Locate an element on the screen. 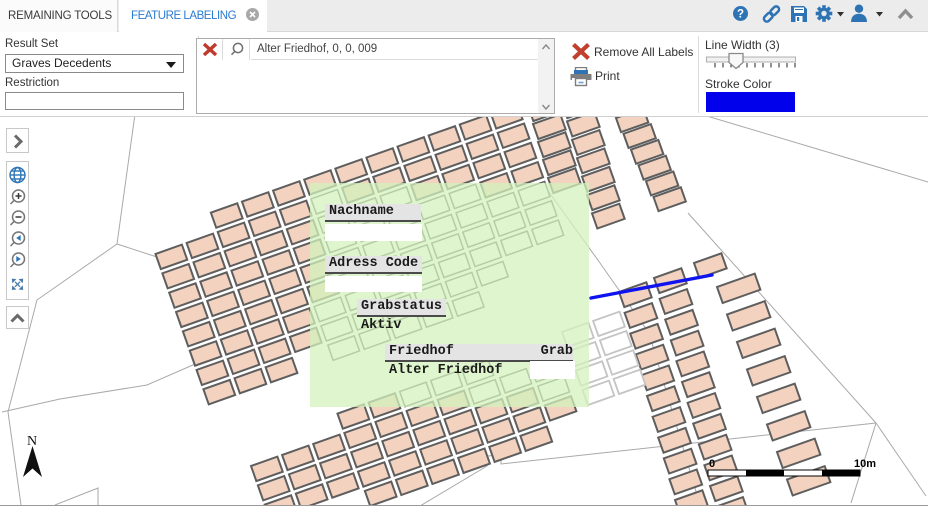 This screenshot has width=928, height=532. svg-text: N is located at coordinates (32, 441).